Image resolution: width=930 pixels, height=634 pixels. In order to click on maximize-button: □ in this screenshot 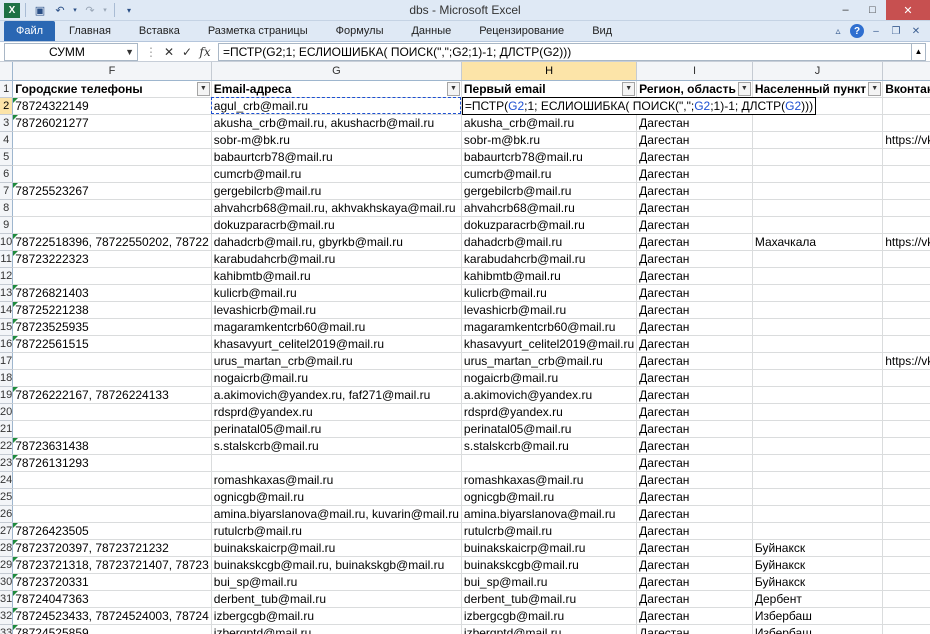, I will do `click(872, 10)`.